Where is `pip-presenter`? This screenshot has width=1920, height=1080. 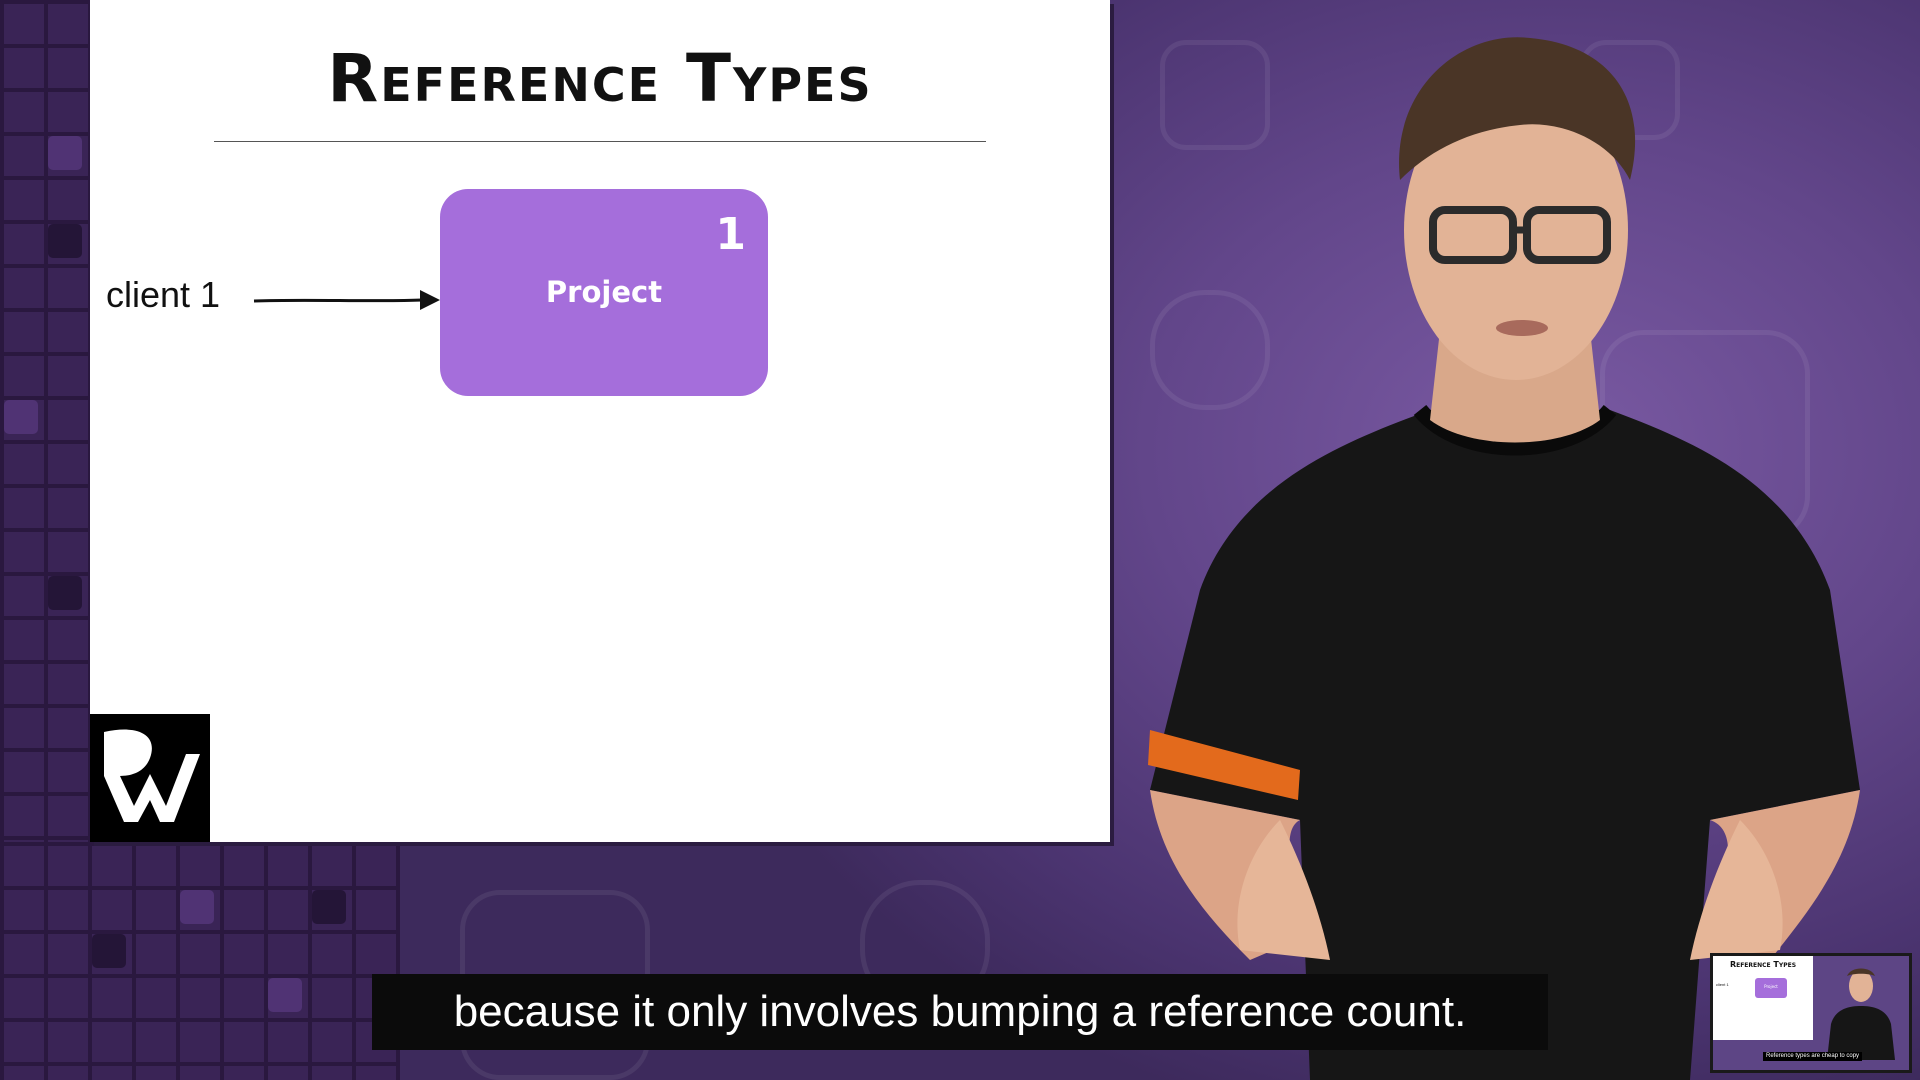 pip-presenter is located at coordinates (1861, 1014).